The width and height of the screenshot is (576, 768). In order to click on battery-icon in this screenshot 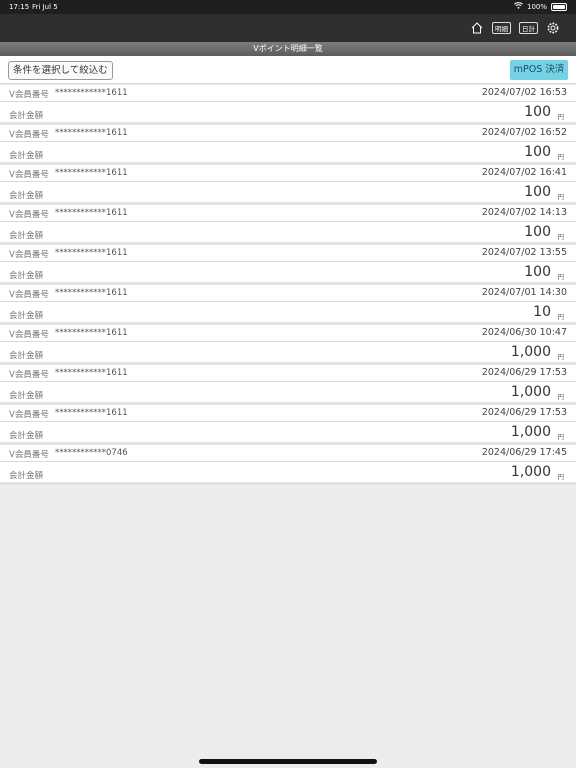, I will do `click(559, 6)`.